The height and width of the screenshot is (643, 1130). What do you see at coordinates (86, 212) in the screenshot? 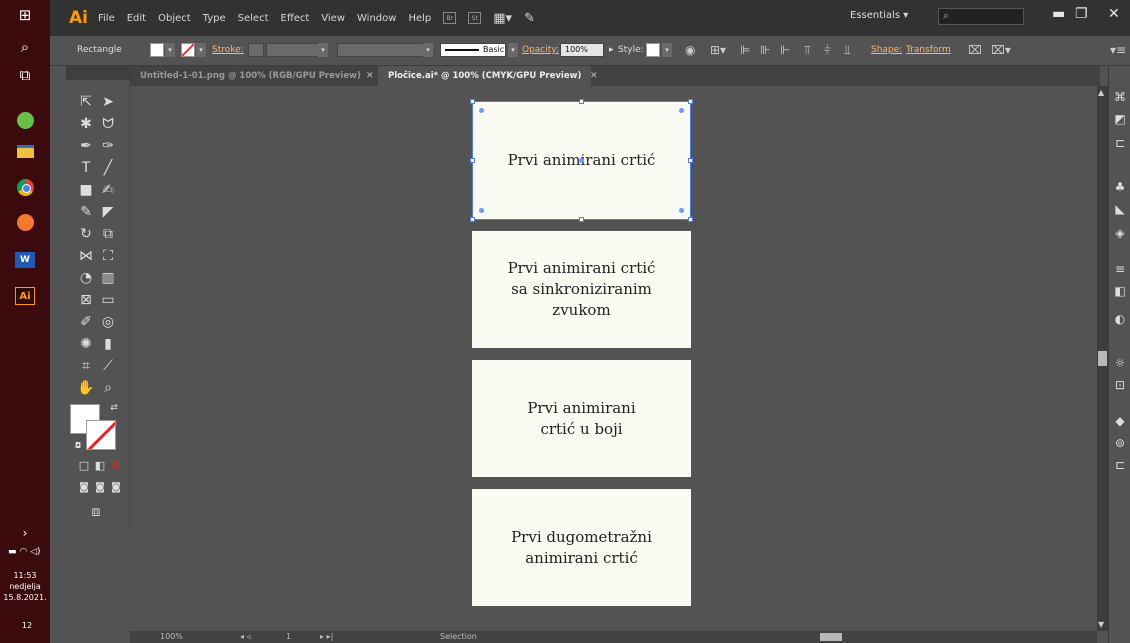
I see `pencil-tool-icon: ✎` at bounding box center [86, 212].